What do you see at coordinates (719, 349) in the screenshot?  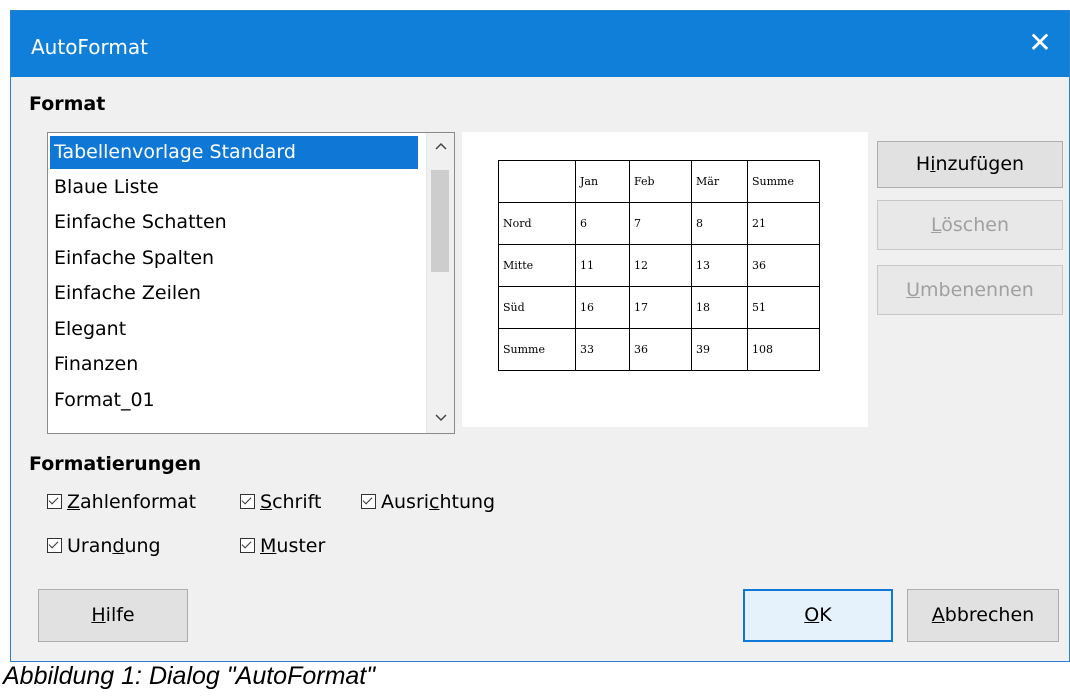 I see `preview-cell: 39` at bounding box center [719, 349].